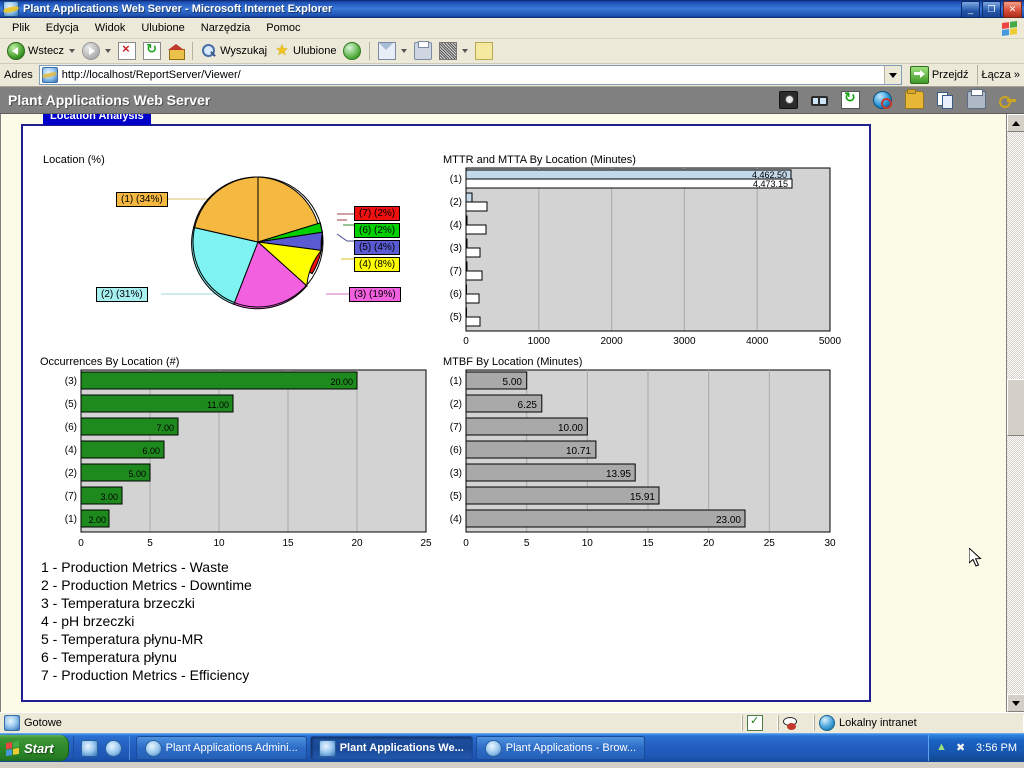 The width and height of the screenshot is (1024, 768). Describe the element at coordinates (512, 100) in the screenshot. I see `app-header: Plant Applications Web Server` at that location.